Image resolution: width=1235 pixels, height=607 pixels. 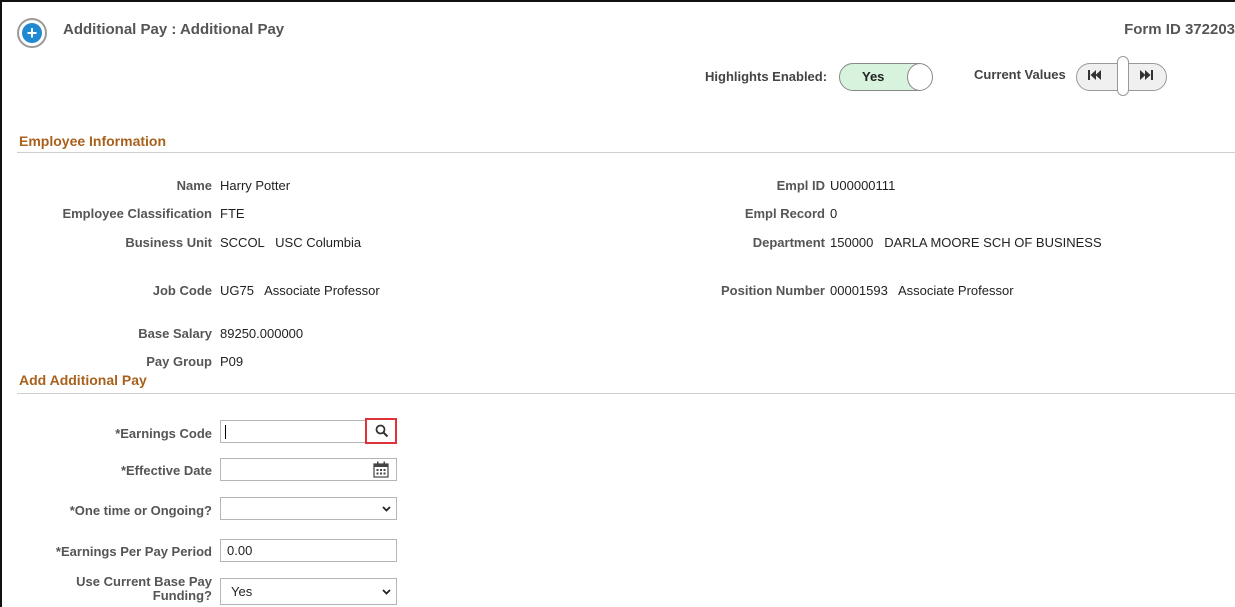 I want to click on name-value: Harry Potter, so click(x=255, y=185).